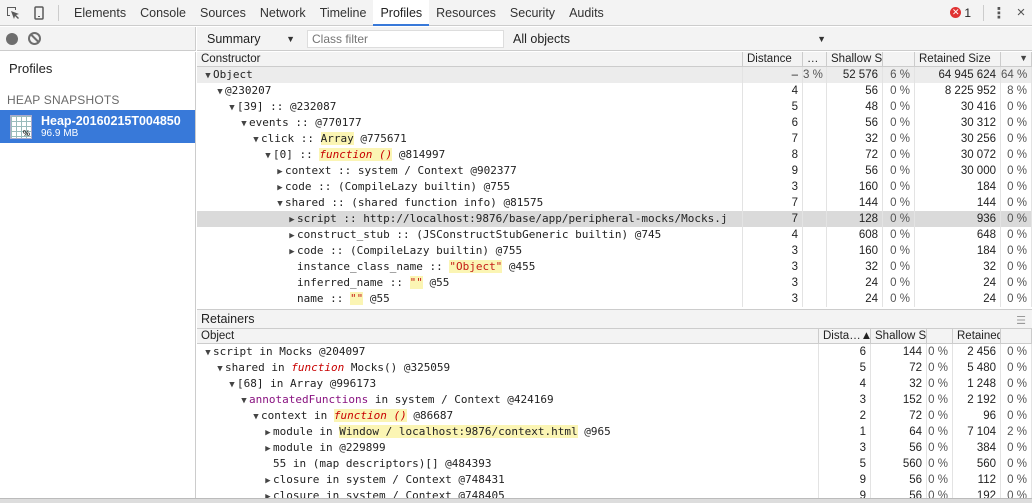 Image resolution: width=1032 pixels, height=503 pixels. What do you see at coordinates (614, 123) in the screenshot?
I see `table-row: ▼ events :: @770177 6 56 0 % 30 312 0 %` at bounding box center [614, 123].